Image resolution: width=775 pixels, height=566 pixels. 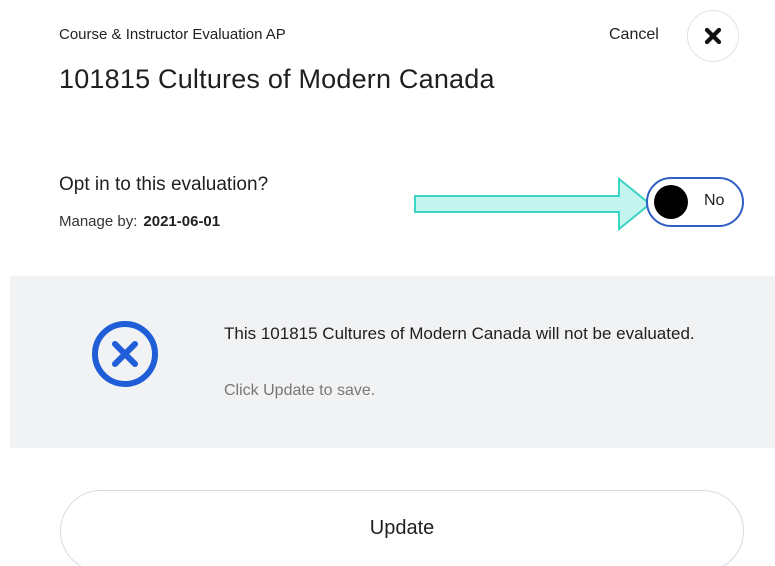 I want to click on update-button-label: Update, so click(x=402, y=528).